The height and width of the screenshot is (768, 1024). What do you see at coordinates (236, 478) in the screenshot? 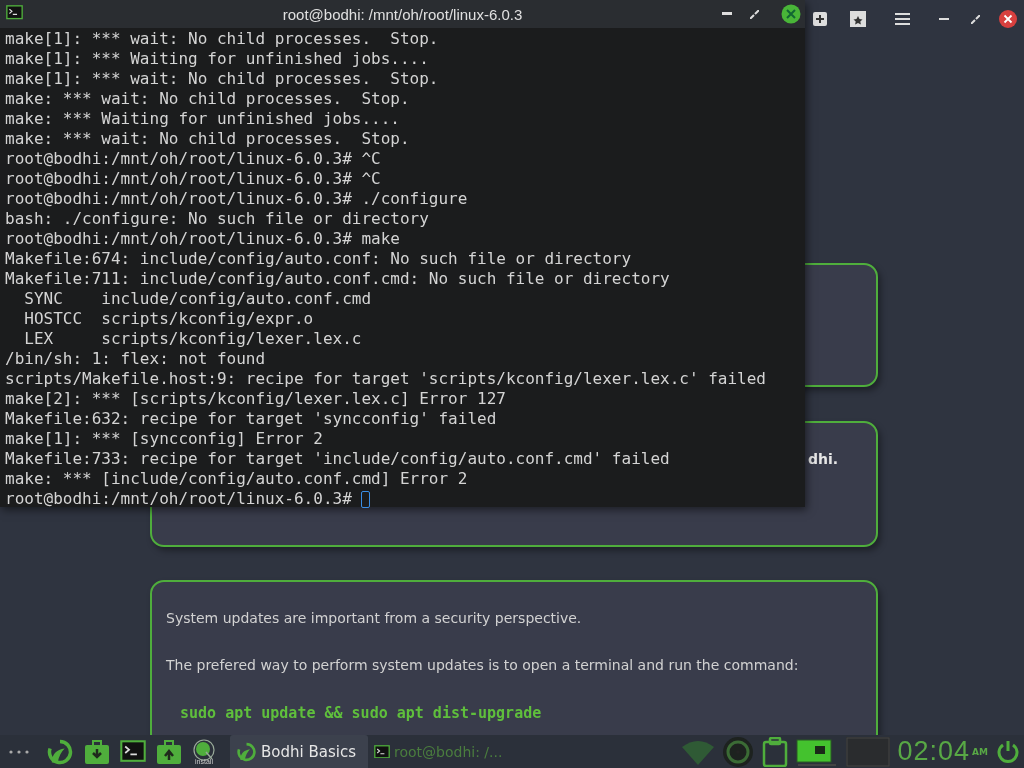
I see `terminal-line: make: *** [include/config/auto.conf.cmd] Error 2` at bounding box center [236, 478].